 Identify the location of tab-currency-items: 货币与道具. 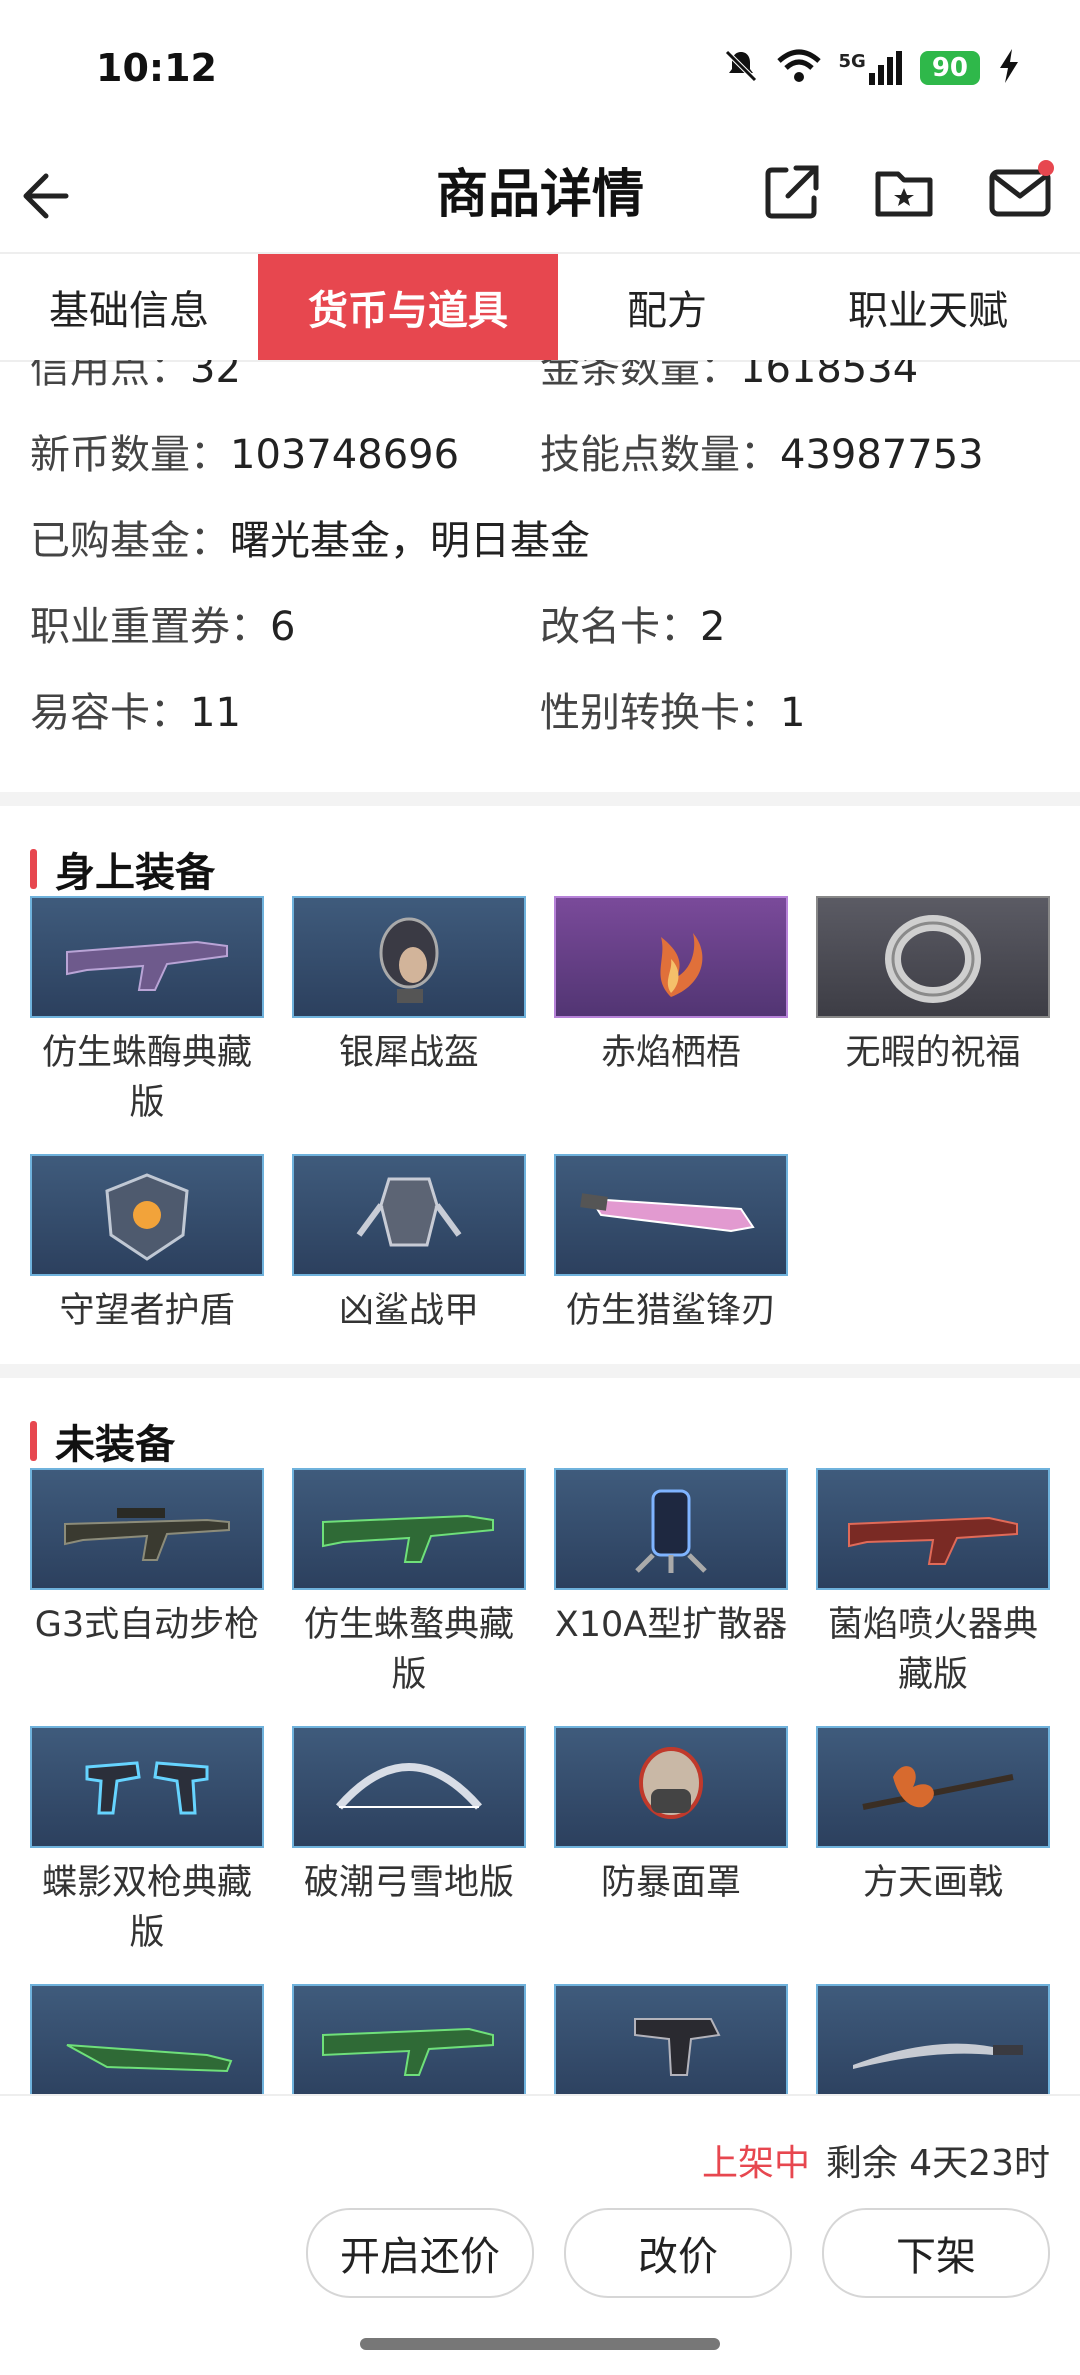
(408, 307).